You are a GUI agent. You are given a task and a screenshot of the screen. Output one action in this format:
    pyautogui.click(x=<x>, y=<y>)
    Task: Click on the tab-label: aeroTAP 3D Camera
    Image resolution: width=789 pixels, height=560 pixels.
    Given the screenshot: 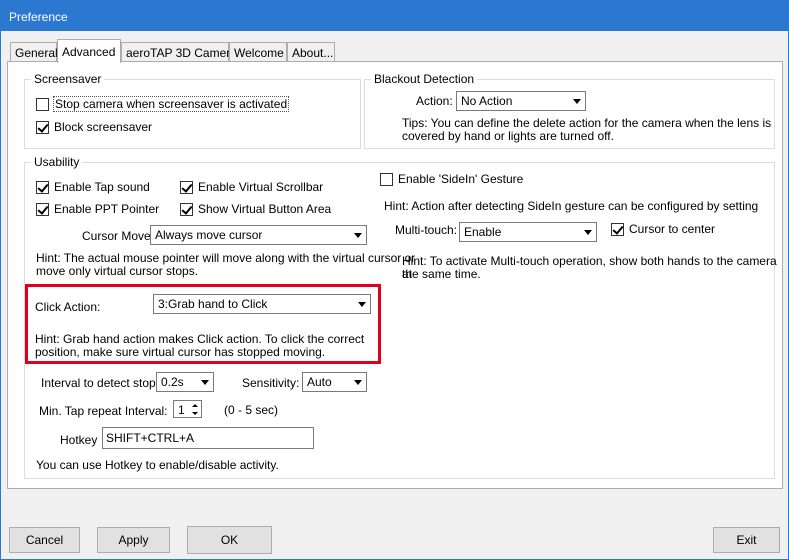 What is the action you would take?
    pyautogui.click(x=181, y=53)
    